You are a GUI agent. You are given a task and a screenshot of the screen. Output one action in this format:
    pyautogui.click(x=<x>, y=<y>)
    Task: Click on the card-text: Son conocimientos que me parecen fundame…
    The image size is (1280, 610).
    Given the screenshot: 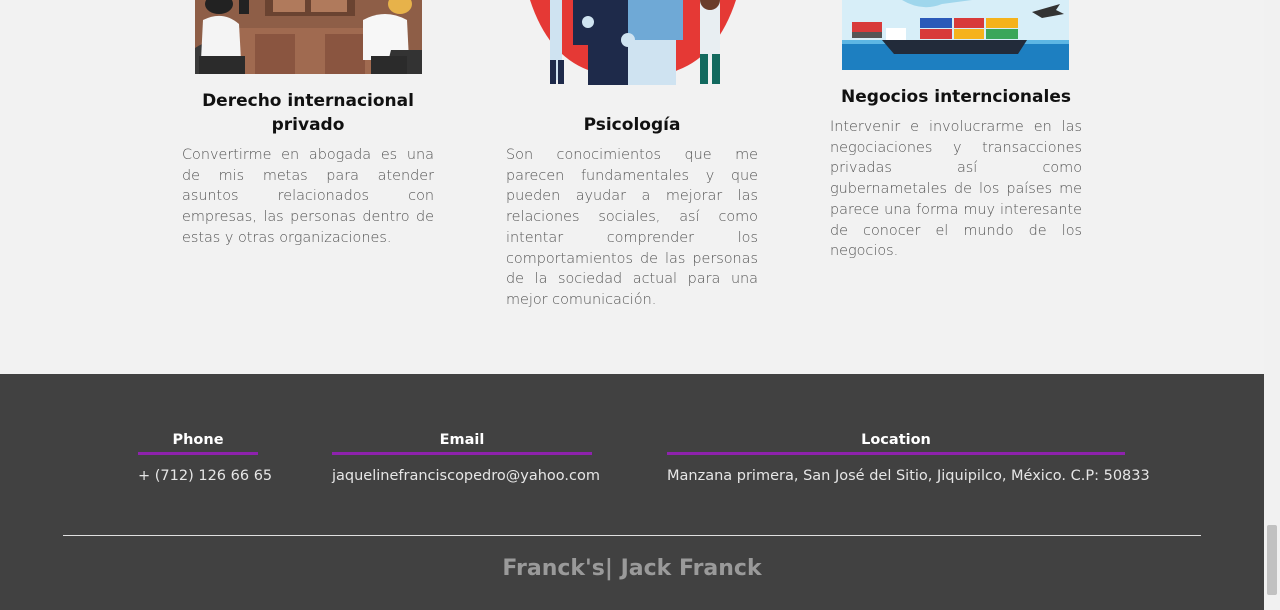 What is the action you would take?
    pyautogui.click(x=632, y=227)
    